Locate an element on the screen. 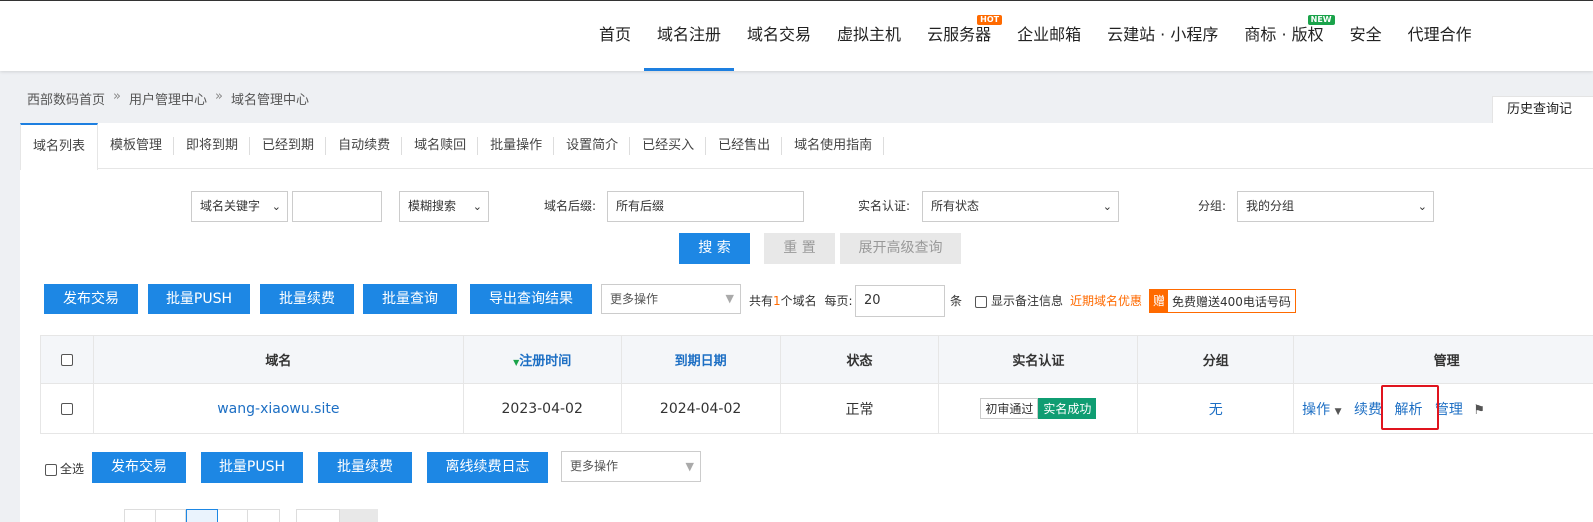 This screenshot has height=522, width=1593. realname-label: 实名认证: is located at coordinates (884, 206).